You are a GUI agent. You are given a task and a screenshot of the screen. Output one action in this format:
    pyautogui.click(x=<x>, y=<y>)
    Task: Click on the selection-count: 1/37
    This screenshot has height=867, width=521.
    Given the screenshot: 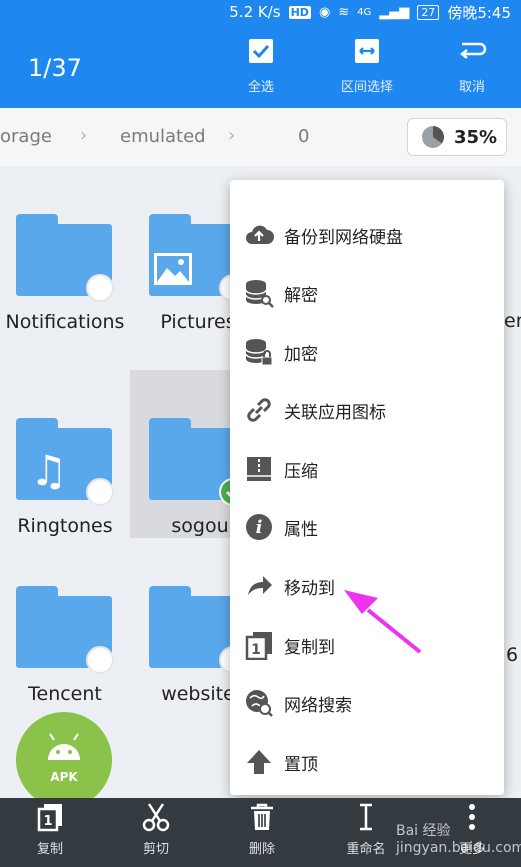 What is the action you would take?
    pyautogui.click(x=55, y=68)
    